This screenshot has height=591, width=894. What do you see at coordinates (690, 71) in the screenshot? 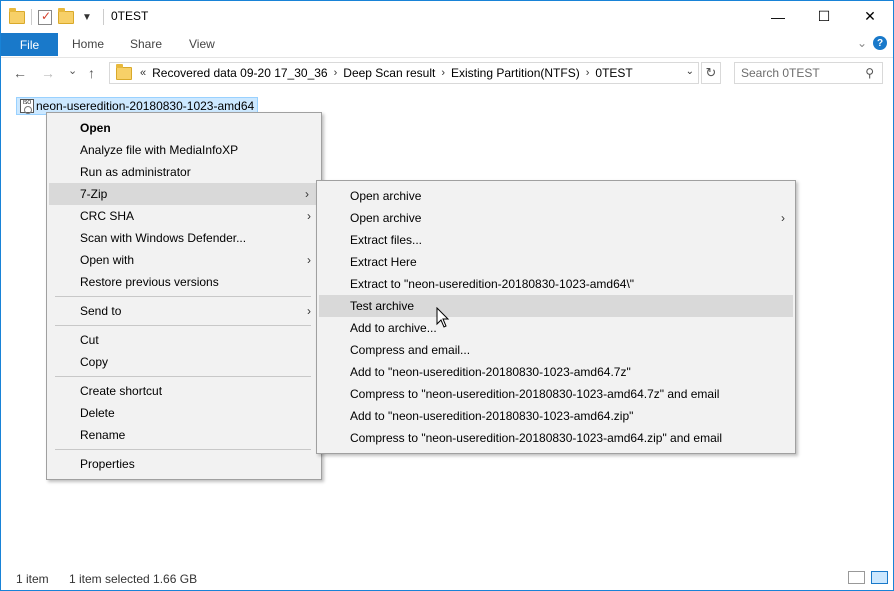
I see `address-dropdown-chevron-icon: ⌄` at bounding box center [690, 71].